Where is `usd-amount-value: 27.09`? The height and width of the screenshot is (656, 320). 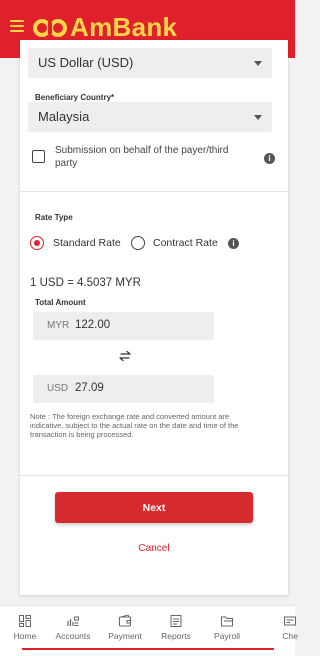 usd-amount-value: 27.09 is located at coordinates (89, 388).